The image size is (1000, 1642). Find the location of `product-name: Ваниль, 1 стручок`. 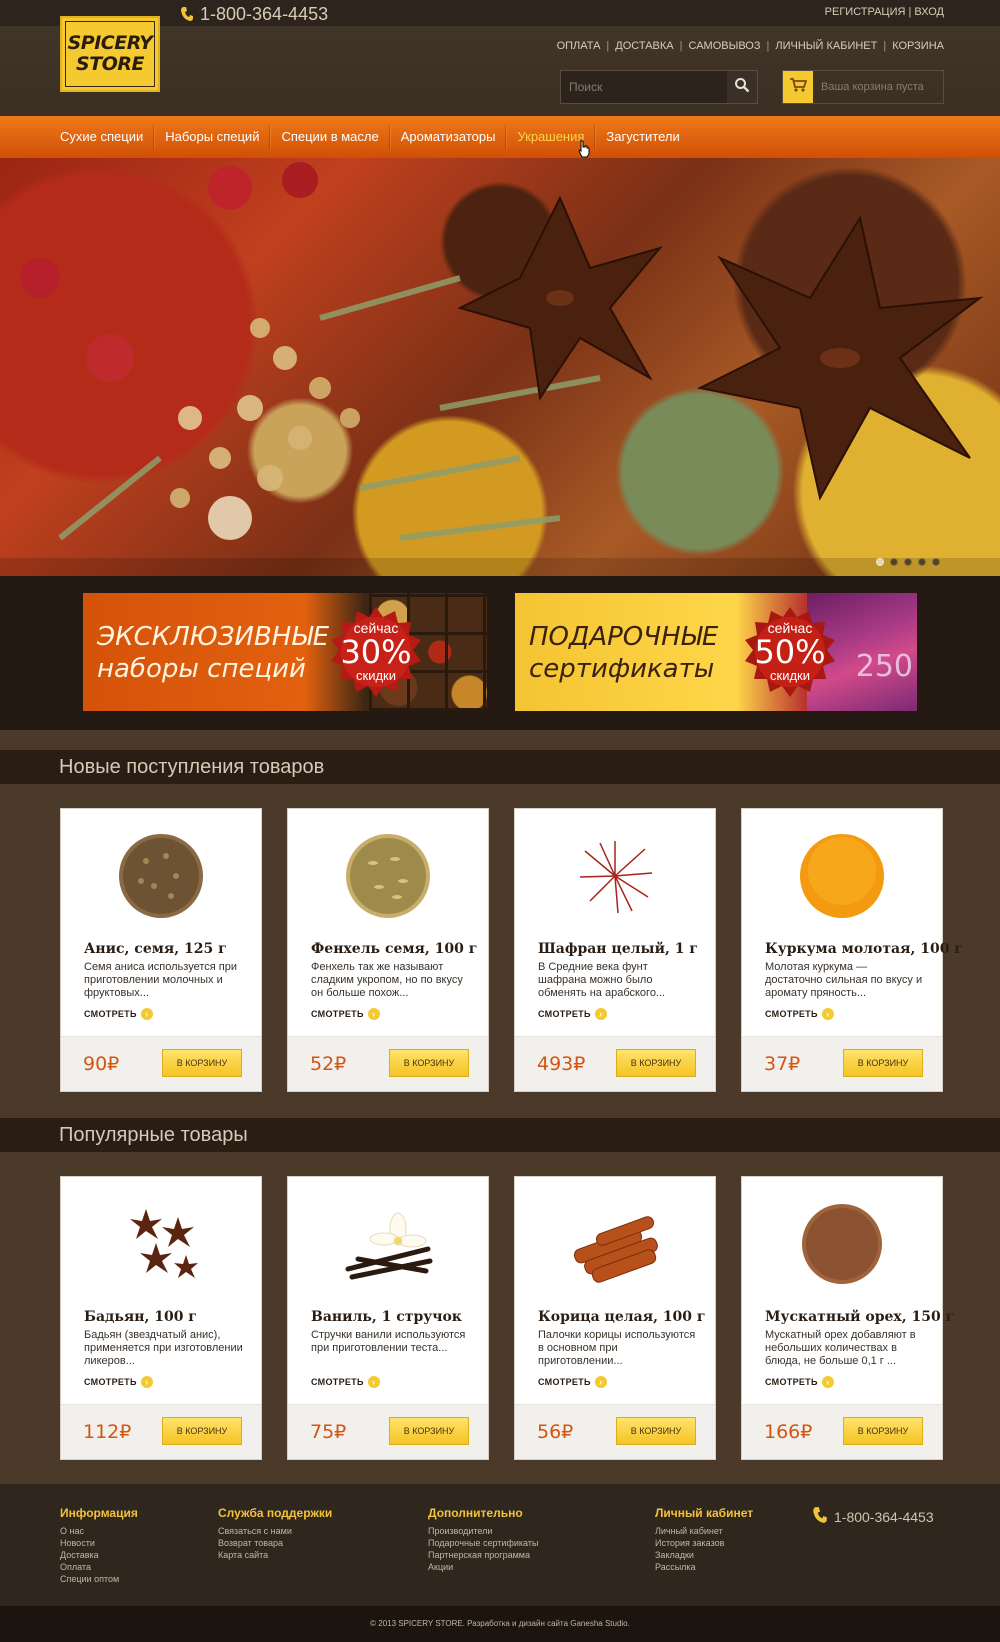

product-name: Ваниль, 1 стручок is located at coordinates (398, 1317).